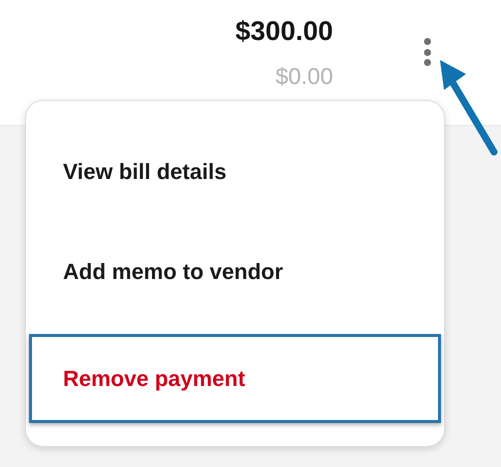 This screenshot has width=501, height=467. I want to click on amount: $300.00, so click(284, 31).